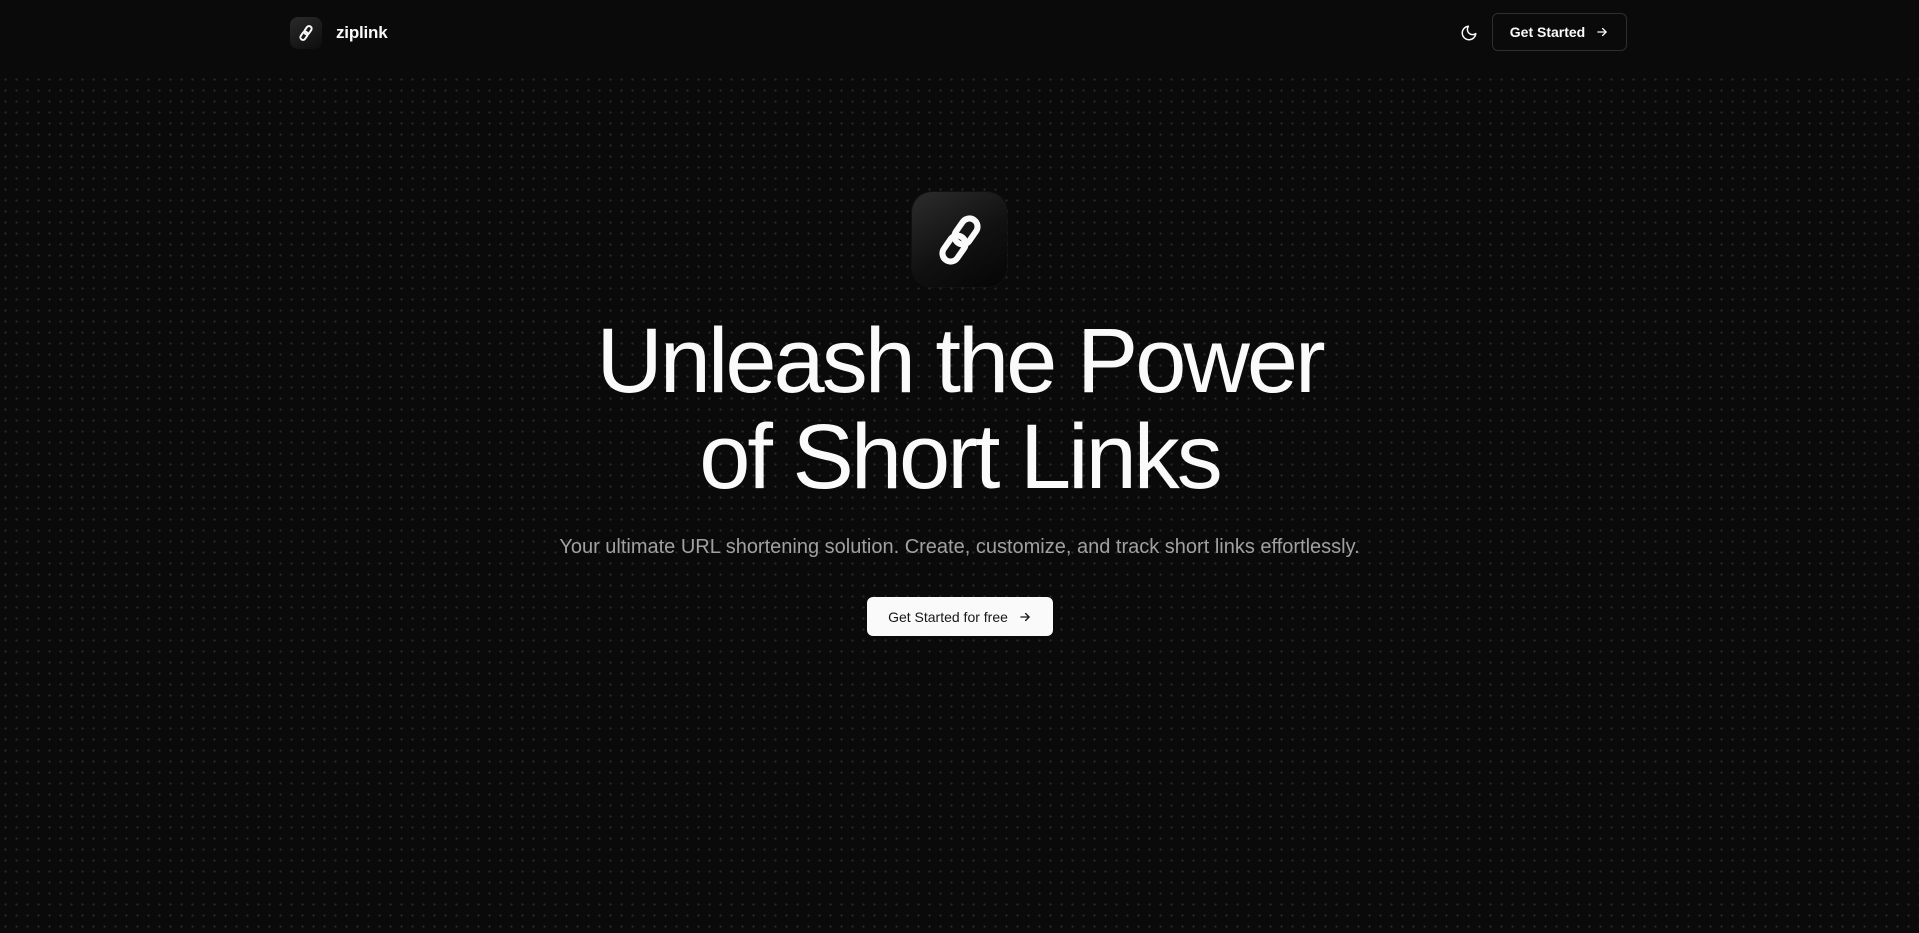  Describe the element at coordinates (948, 616) in the screenshot. I see `get-started-free-label: Get Started for free` at that location.